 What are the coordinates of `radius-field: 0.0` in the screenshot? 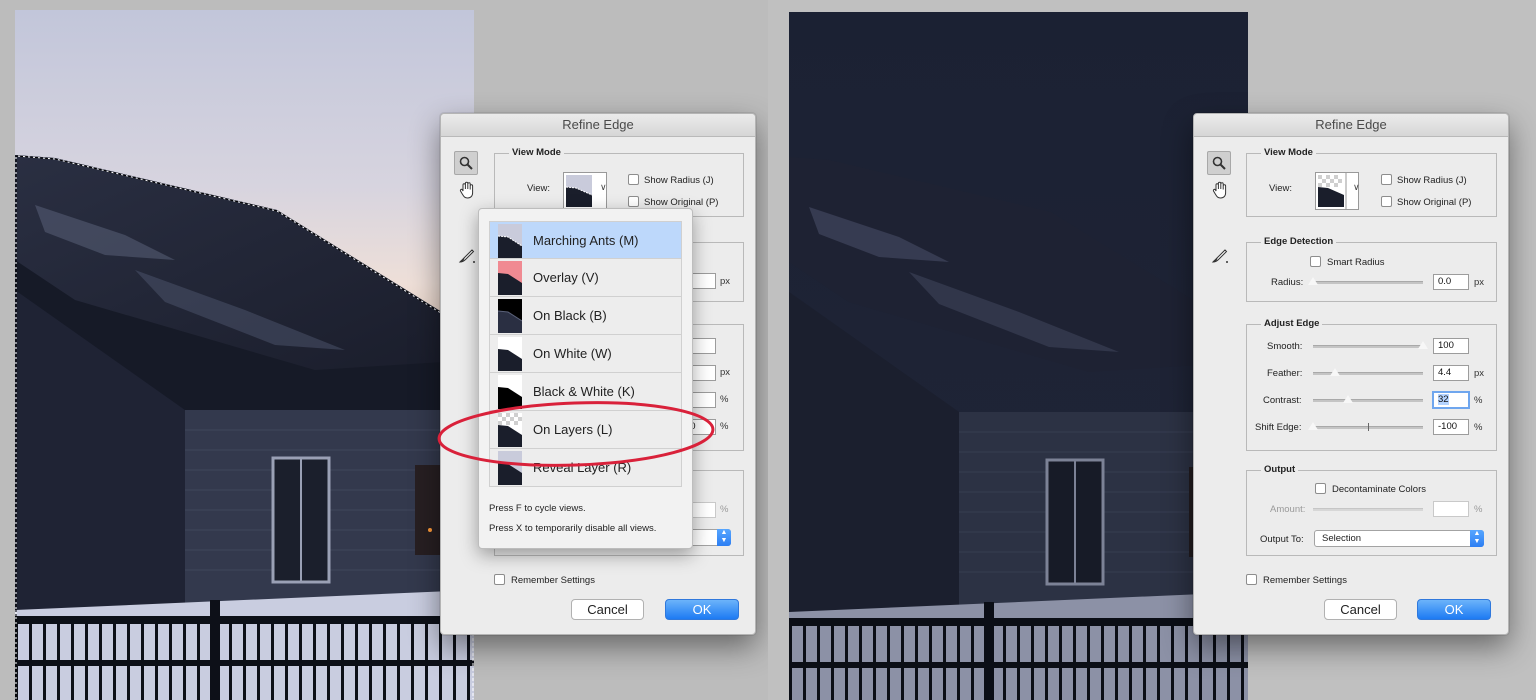 It's located at (1451, 282).